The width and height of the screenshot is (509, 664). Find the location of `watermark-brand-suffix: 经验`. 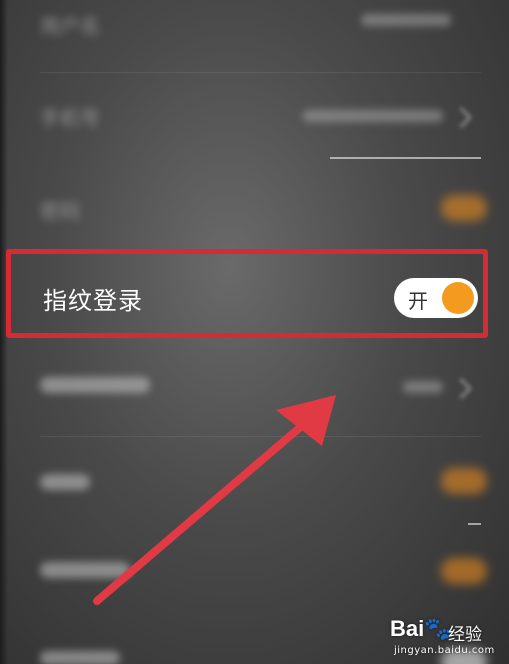

watermark-brand-suffix: 经验 is located at coordinates (465, 635).